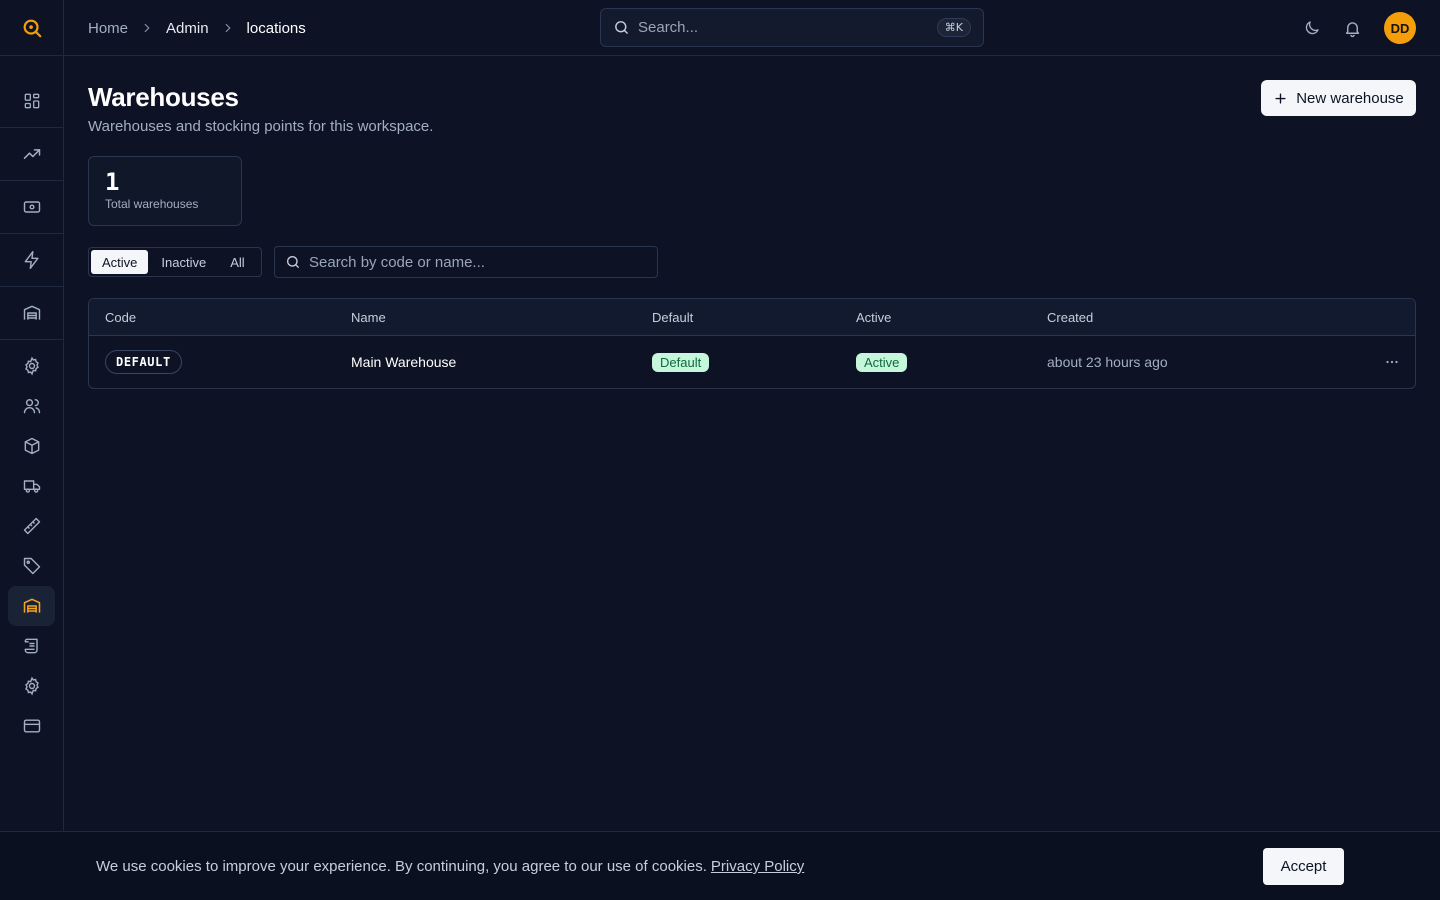 The width and height of the screenshot is (1440, 900). I want to click on sidebar, so click(32, 450).